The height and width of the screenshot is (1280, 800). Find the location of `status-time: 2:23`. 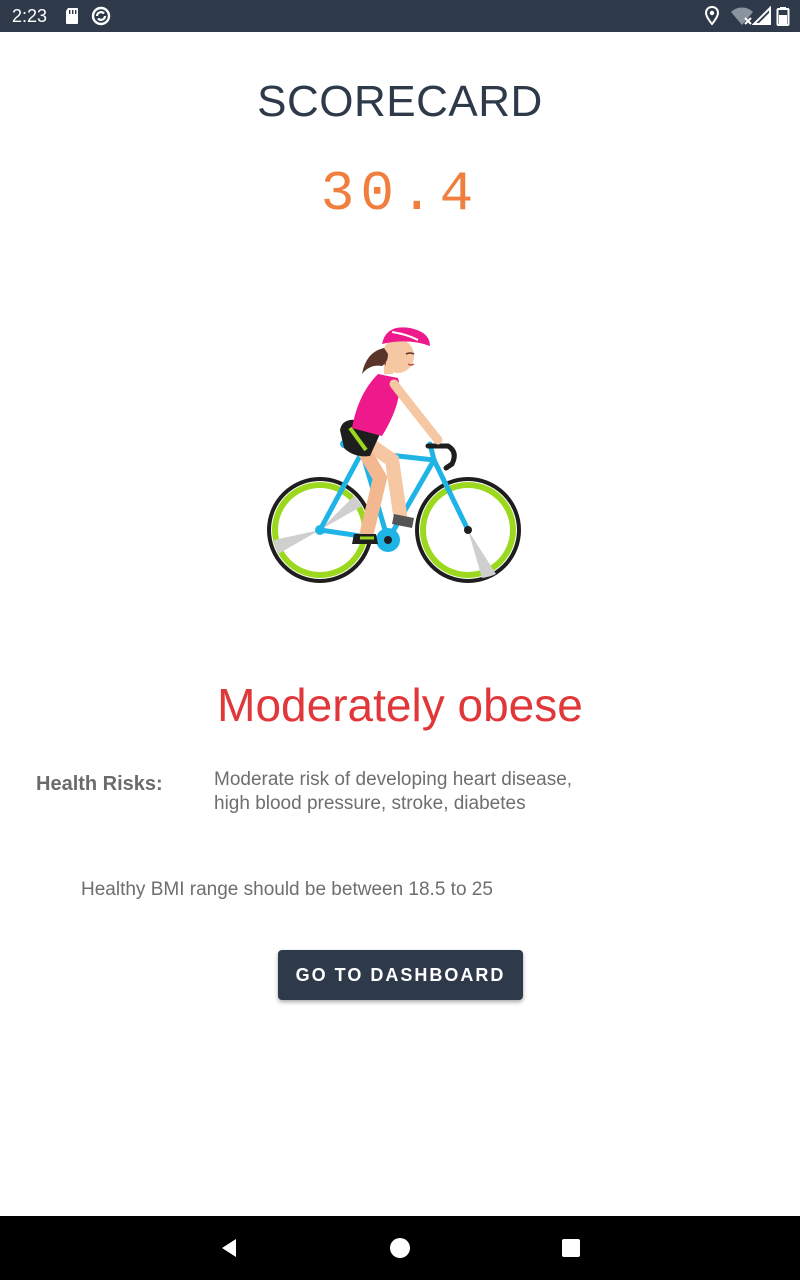

status-time: 2:23 is located at coordinates (30, 16).